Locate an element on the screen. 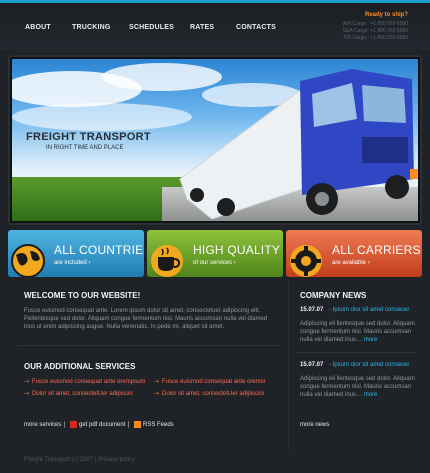  service-link: ⇢ Fusce euismod consequat ante orempsum is located at coordinates (84, 381).